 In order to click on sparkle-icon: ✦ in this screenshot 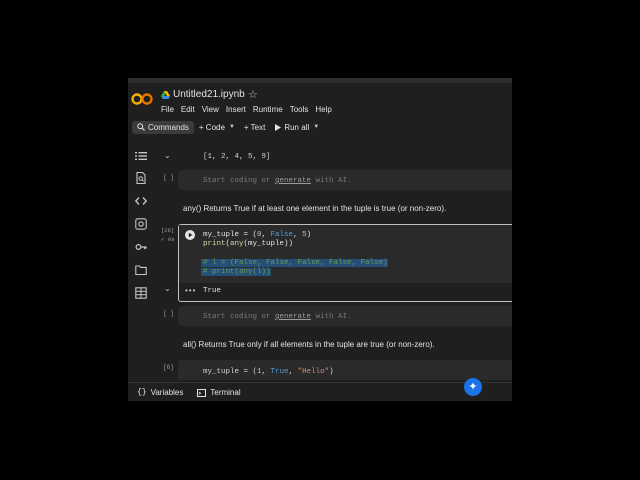, I will do `click(473, 387)`.